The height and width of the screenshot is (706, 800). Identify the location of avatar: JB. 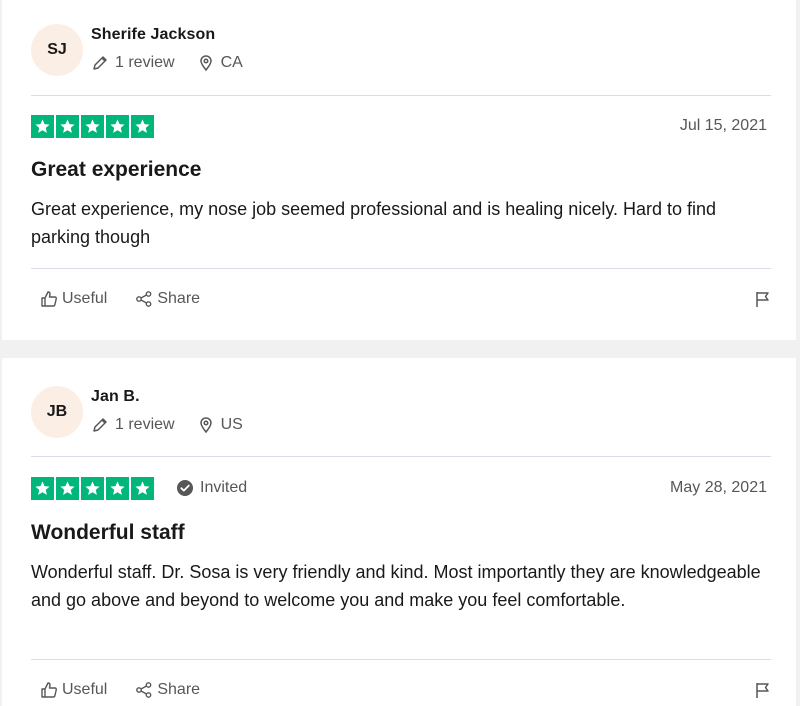
(57, 412).